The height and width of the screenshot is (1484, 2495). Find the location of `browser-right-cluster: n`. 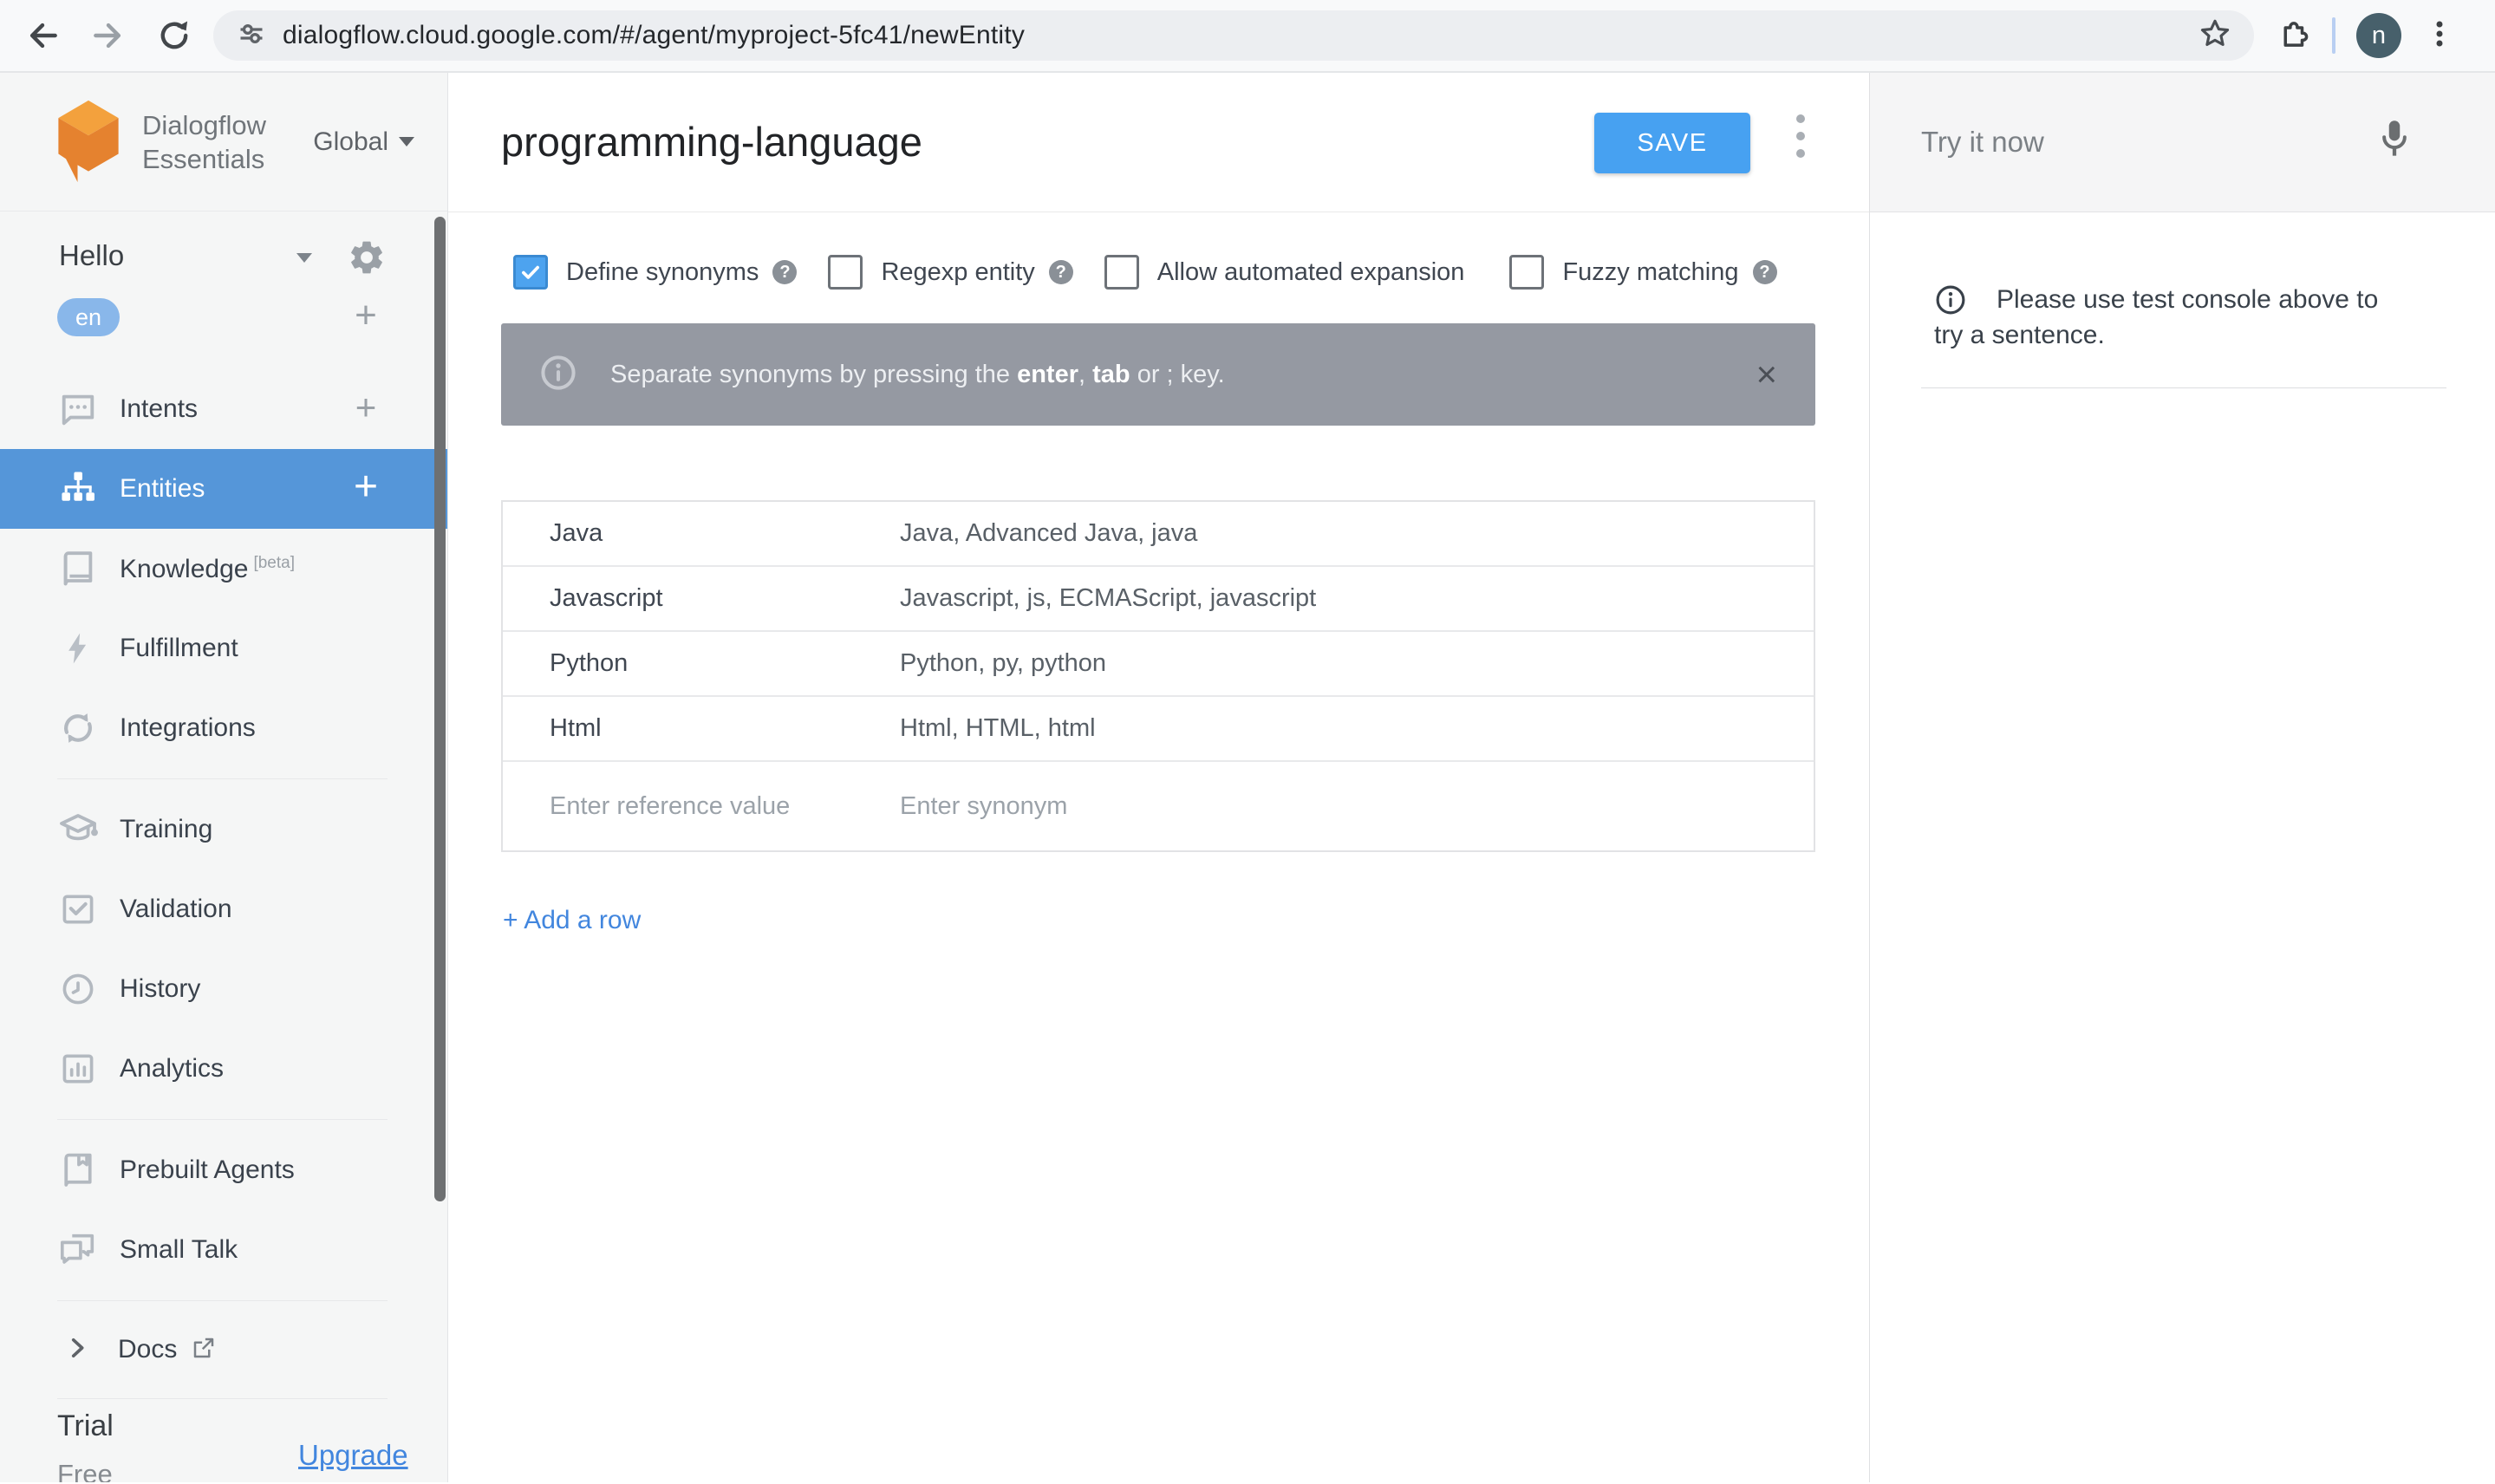

browser-right-cluster: n is located at coordinates (2366, 35).